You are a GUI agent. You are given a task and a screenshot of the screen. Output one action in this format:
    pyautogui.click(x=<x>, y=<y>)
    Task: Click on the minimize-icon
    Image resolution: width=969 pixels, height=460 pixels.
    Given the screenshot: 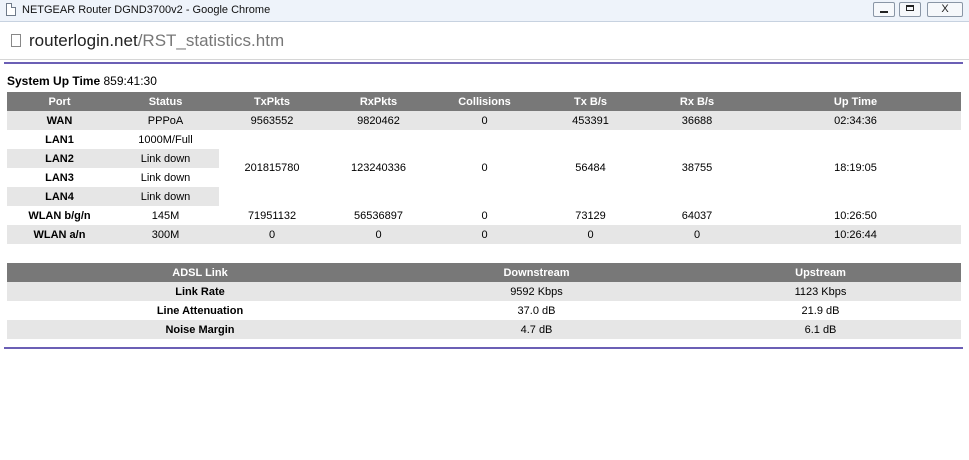 What is the action you would take?
    pyautogui.click(x=884, y=12)
    